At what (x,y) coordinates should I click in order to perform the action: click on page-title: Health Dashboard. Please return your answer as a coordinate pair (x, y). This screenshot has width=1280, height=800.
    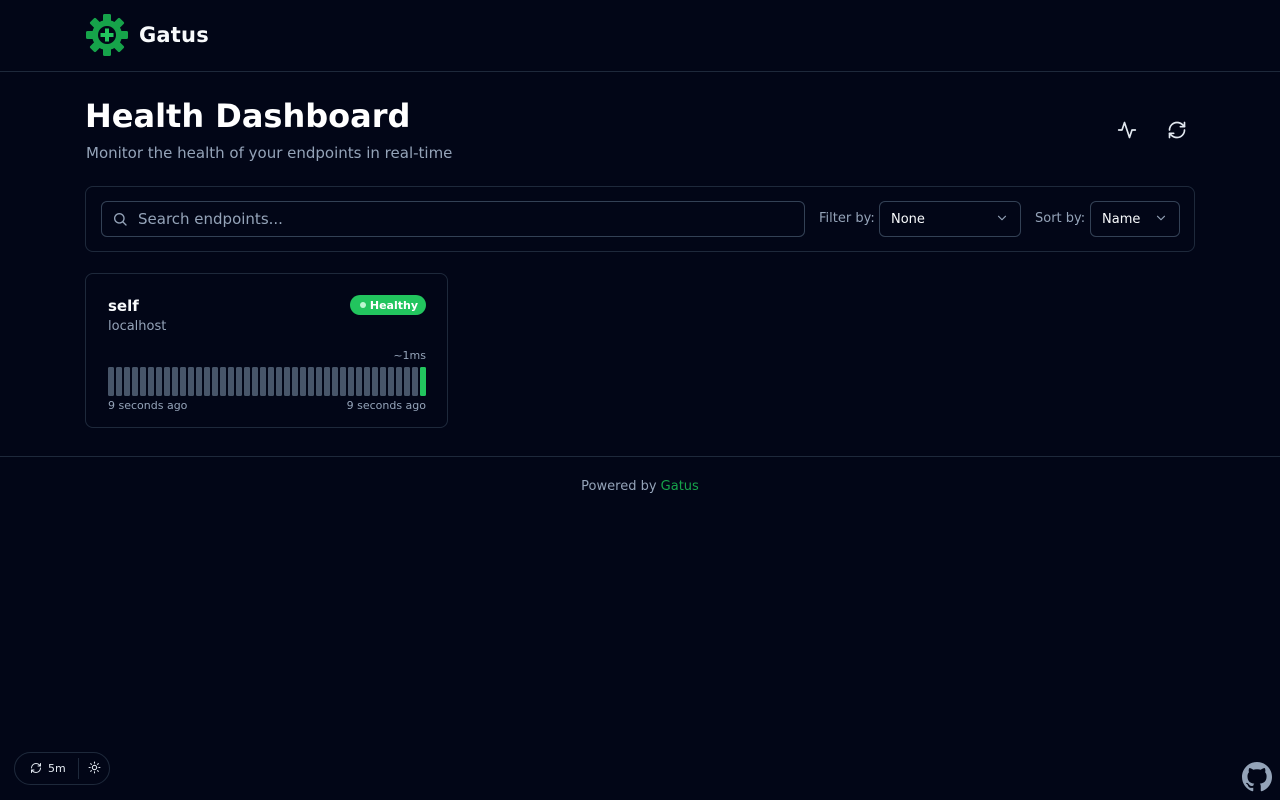
    Looking at the image, I should click on (248, 116).